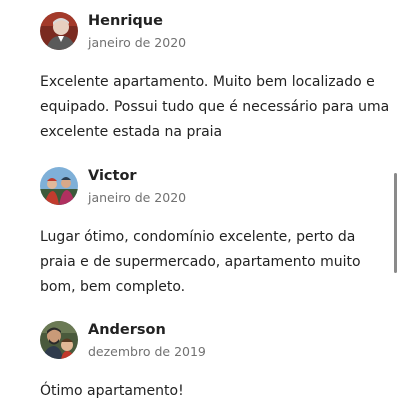 This screenshot has width=420, height=420. Describe the element at coordinates (147, 351) in the screenshot. I see `review-date: dezembro de 2019` at that location.